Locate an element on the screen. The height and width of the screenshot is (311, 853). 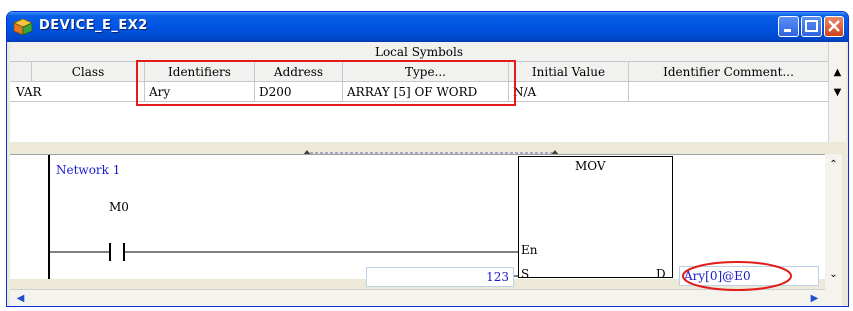
close-icon is located at coordinates (834, 26).